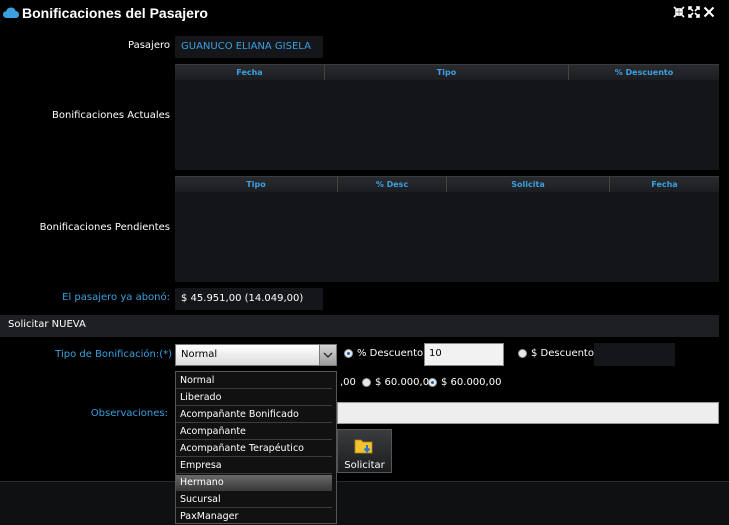  I want to click on solicitar-button: Solicitar, so click(364, 451).